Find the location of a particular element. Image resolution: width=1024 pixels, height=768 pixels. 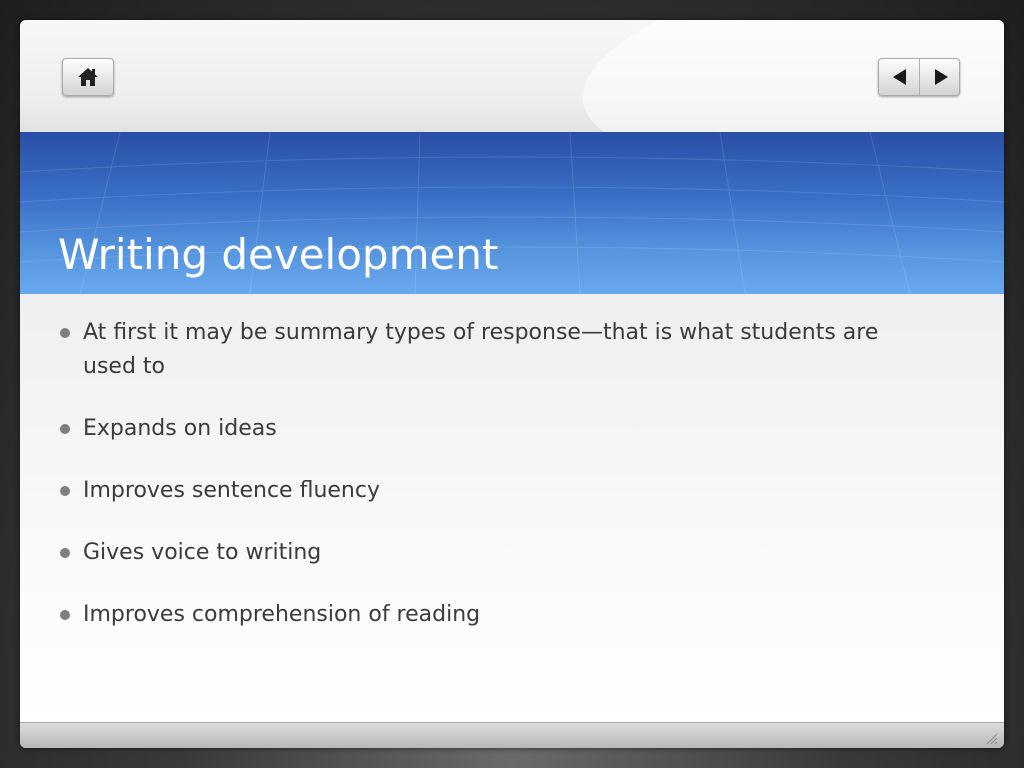

previous-slide-button is located at coordinates (899, 77).